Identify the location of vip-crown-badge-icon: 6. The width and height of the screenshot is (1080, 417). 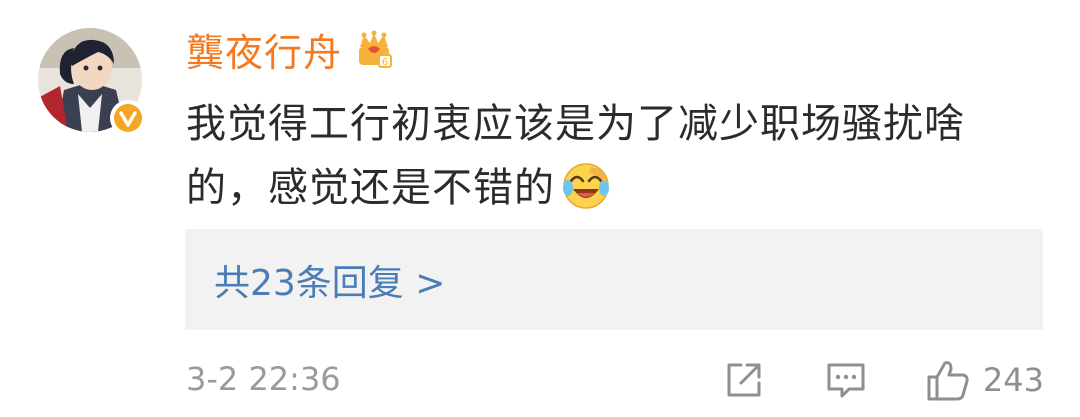
(374, 49).